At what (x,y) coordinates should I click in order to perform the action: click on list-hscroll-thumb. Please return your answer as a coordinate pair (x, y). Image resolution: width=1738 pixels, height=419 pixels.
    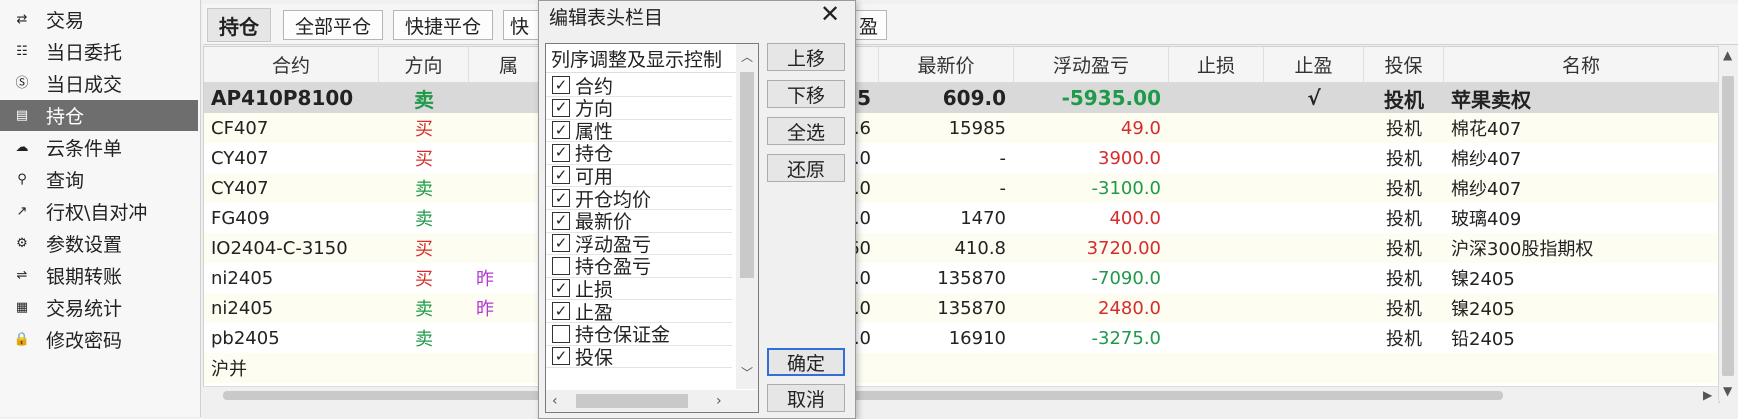
    Looking at the image, I should click on (632, 401).